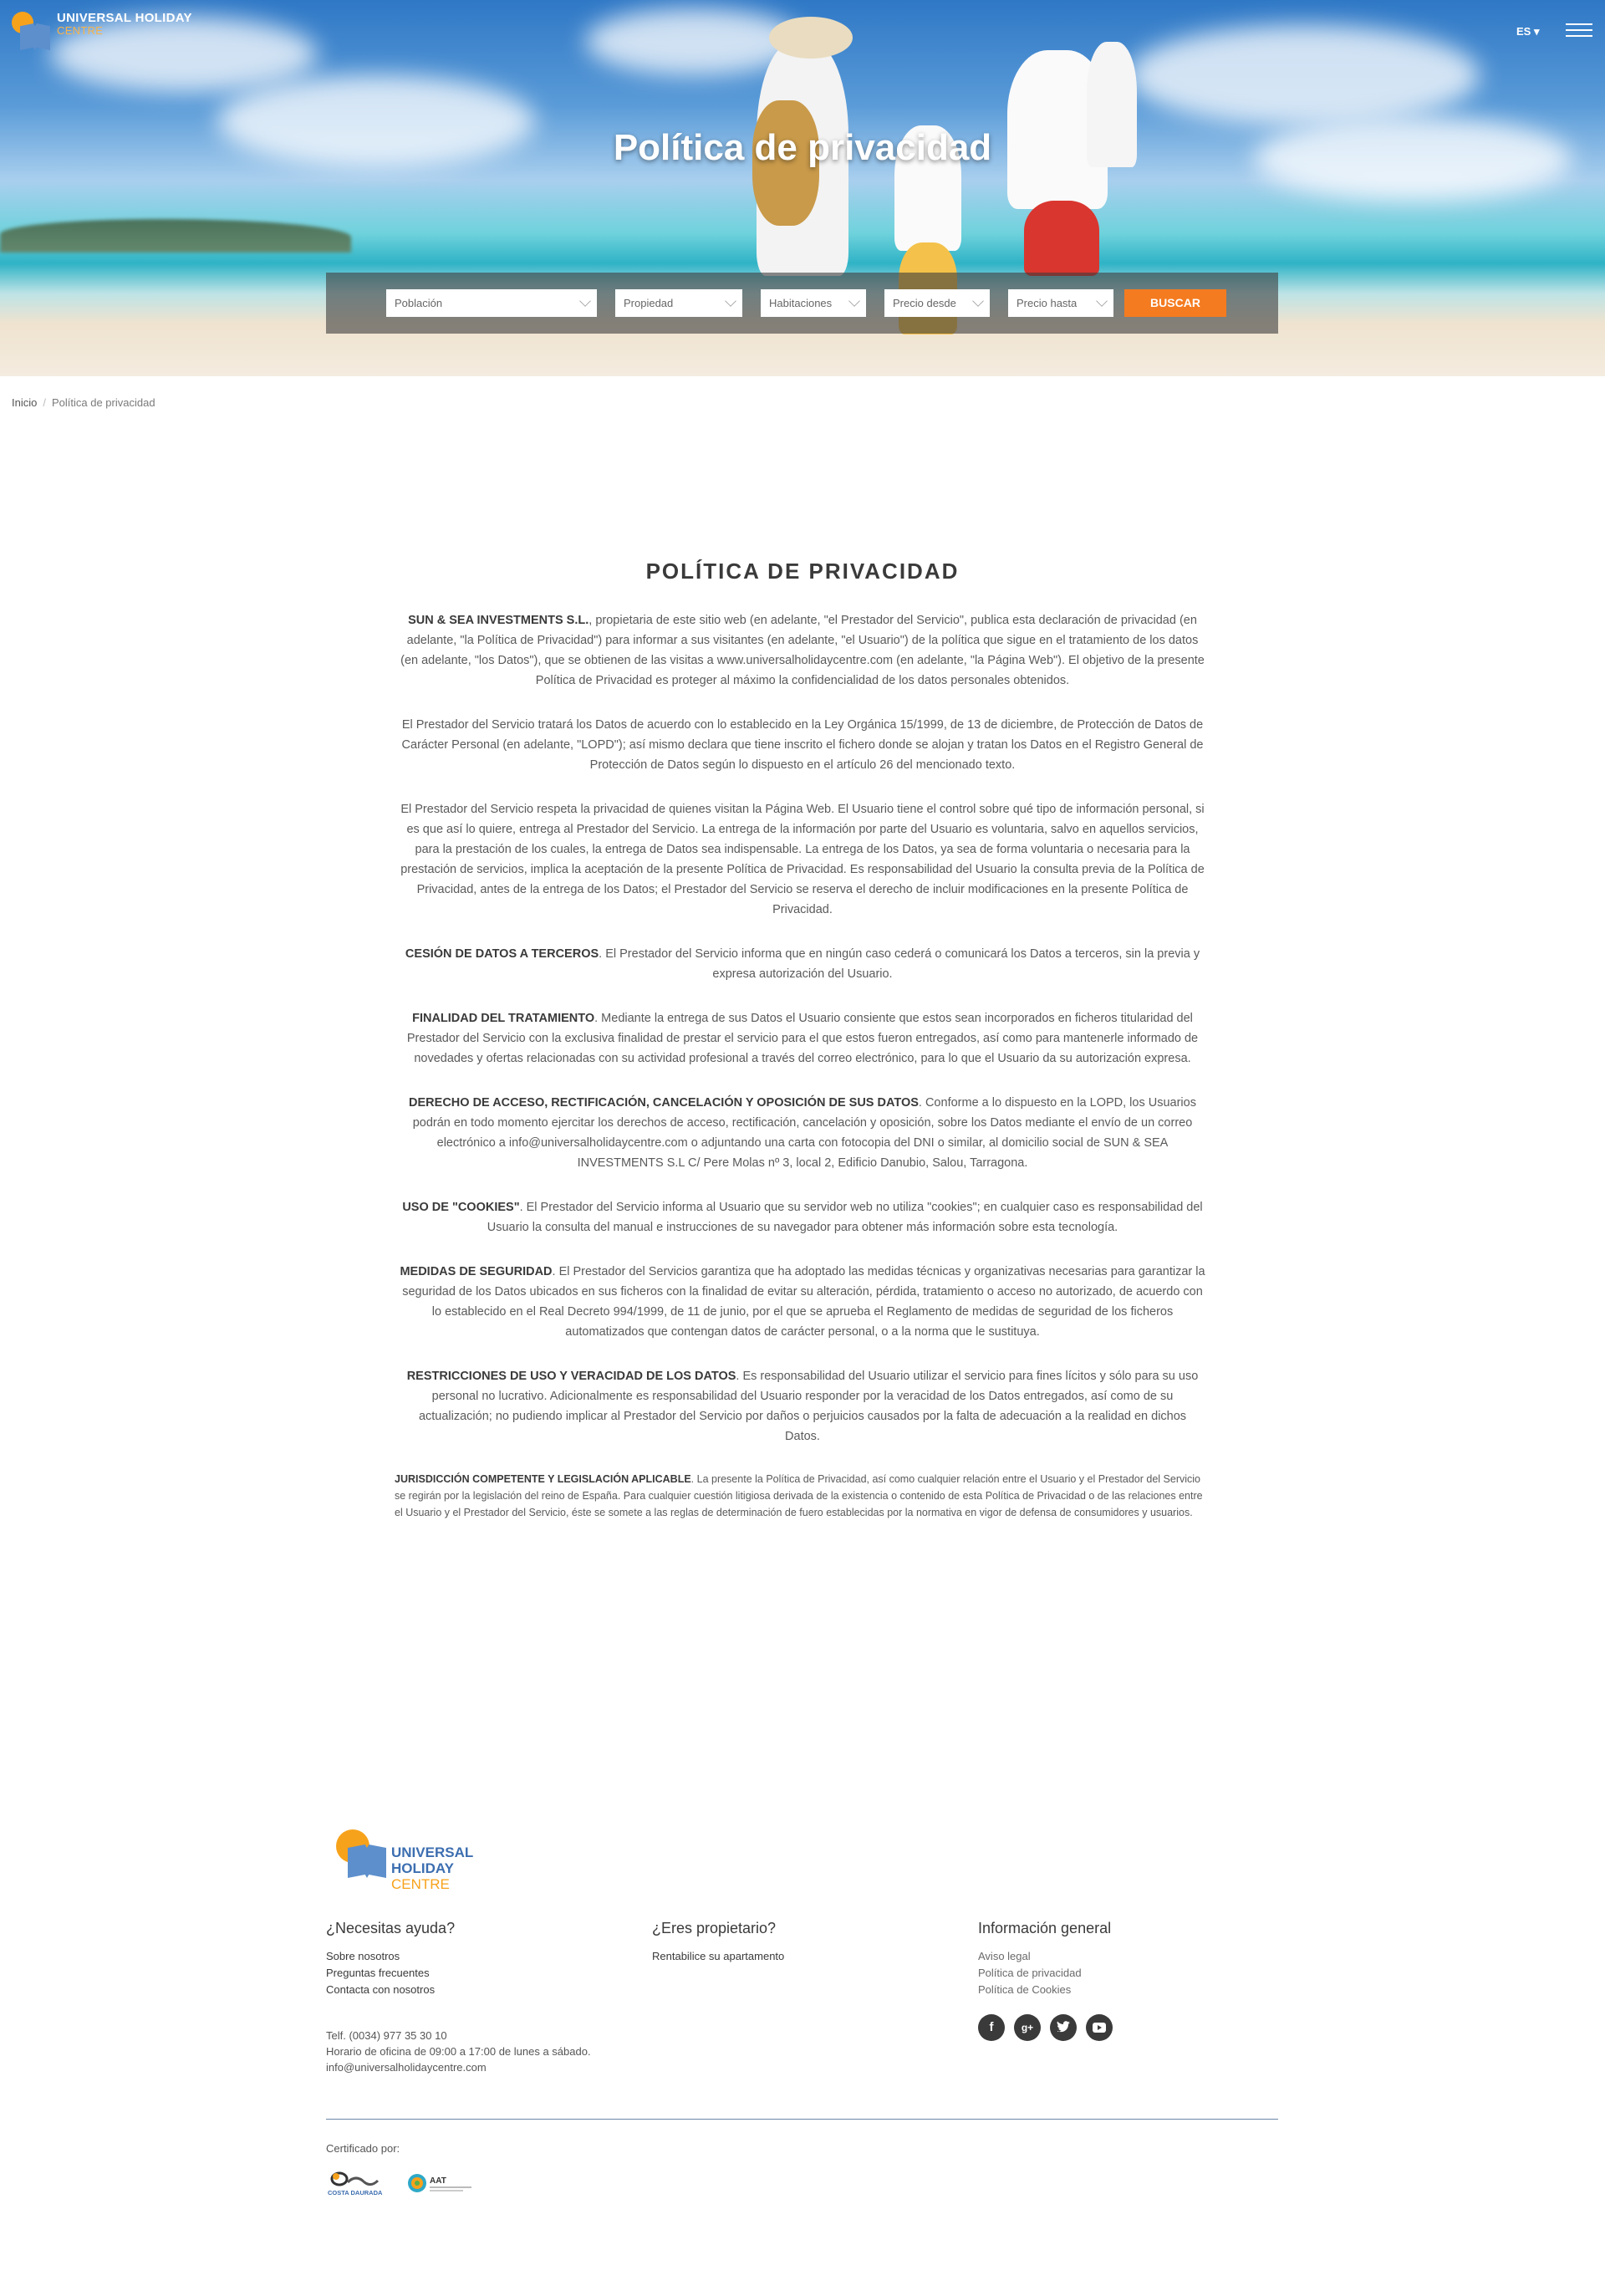  Describe the element at coordinates (390, 1990) in the screenshot. I see `footer-link-contacta: Contacta con nosotros` at that location.